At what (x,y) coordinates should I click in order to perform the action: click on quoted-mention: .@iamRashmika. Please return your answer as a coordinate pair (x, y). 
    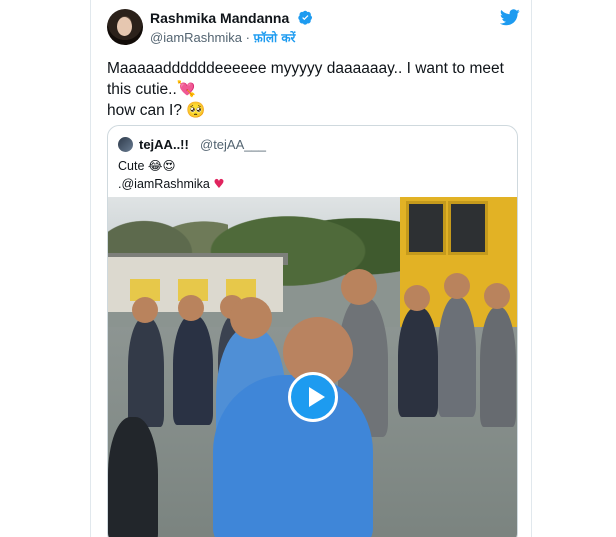
    Looking at the image, I should click on (164, 184).